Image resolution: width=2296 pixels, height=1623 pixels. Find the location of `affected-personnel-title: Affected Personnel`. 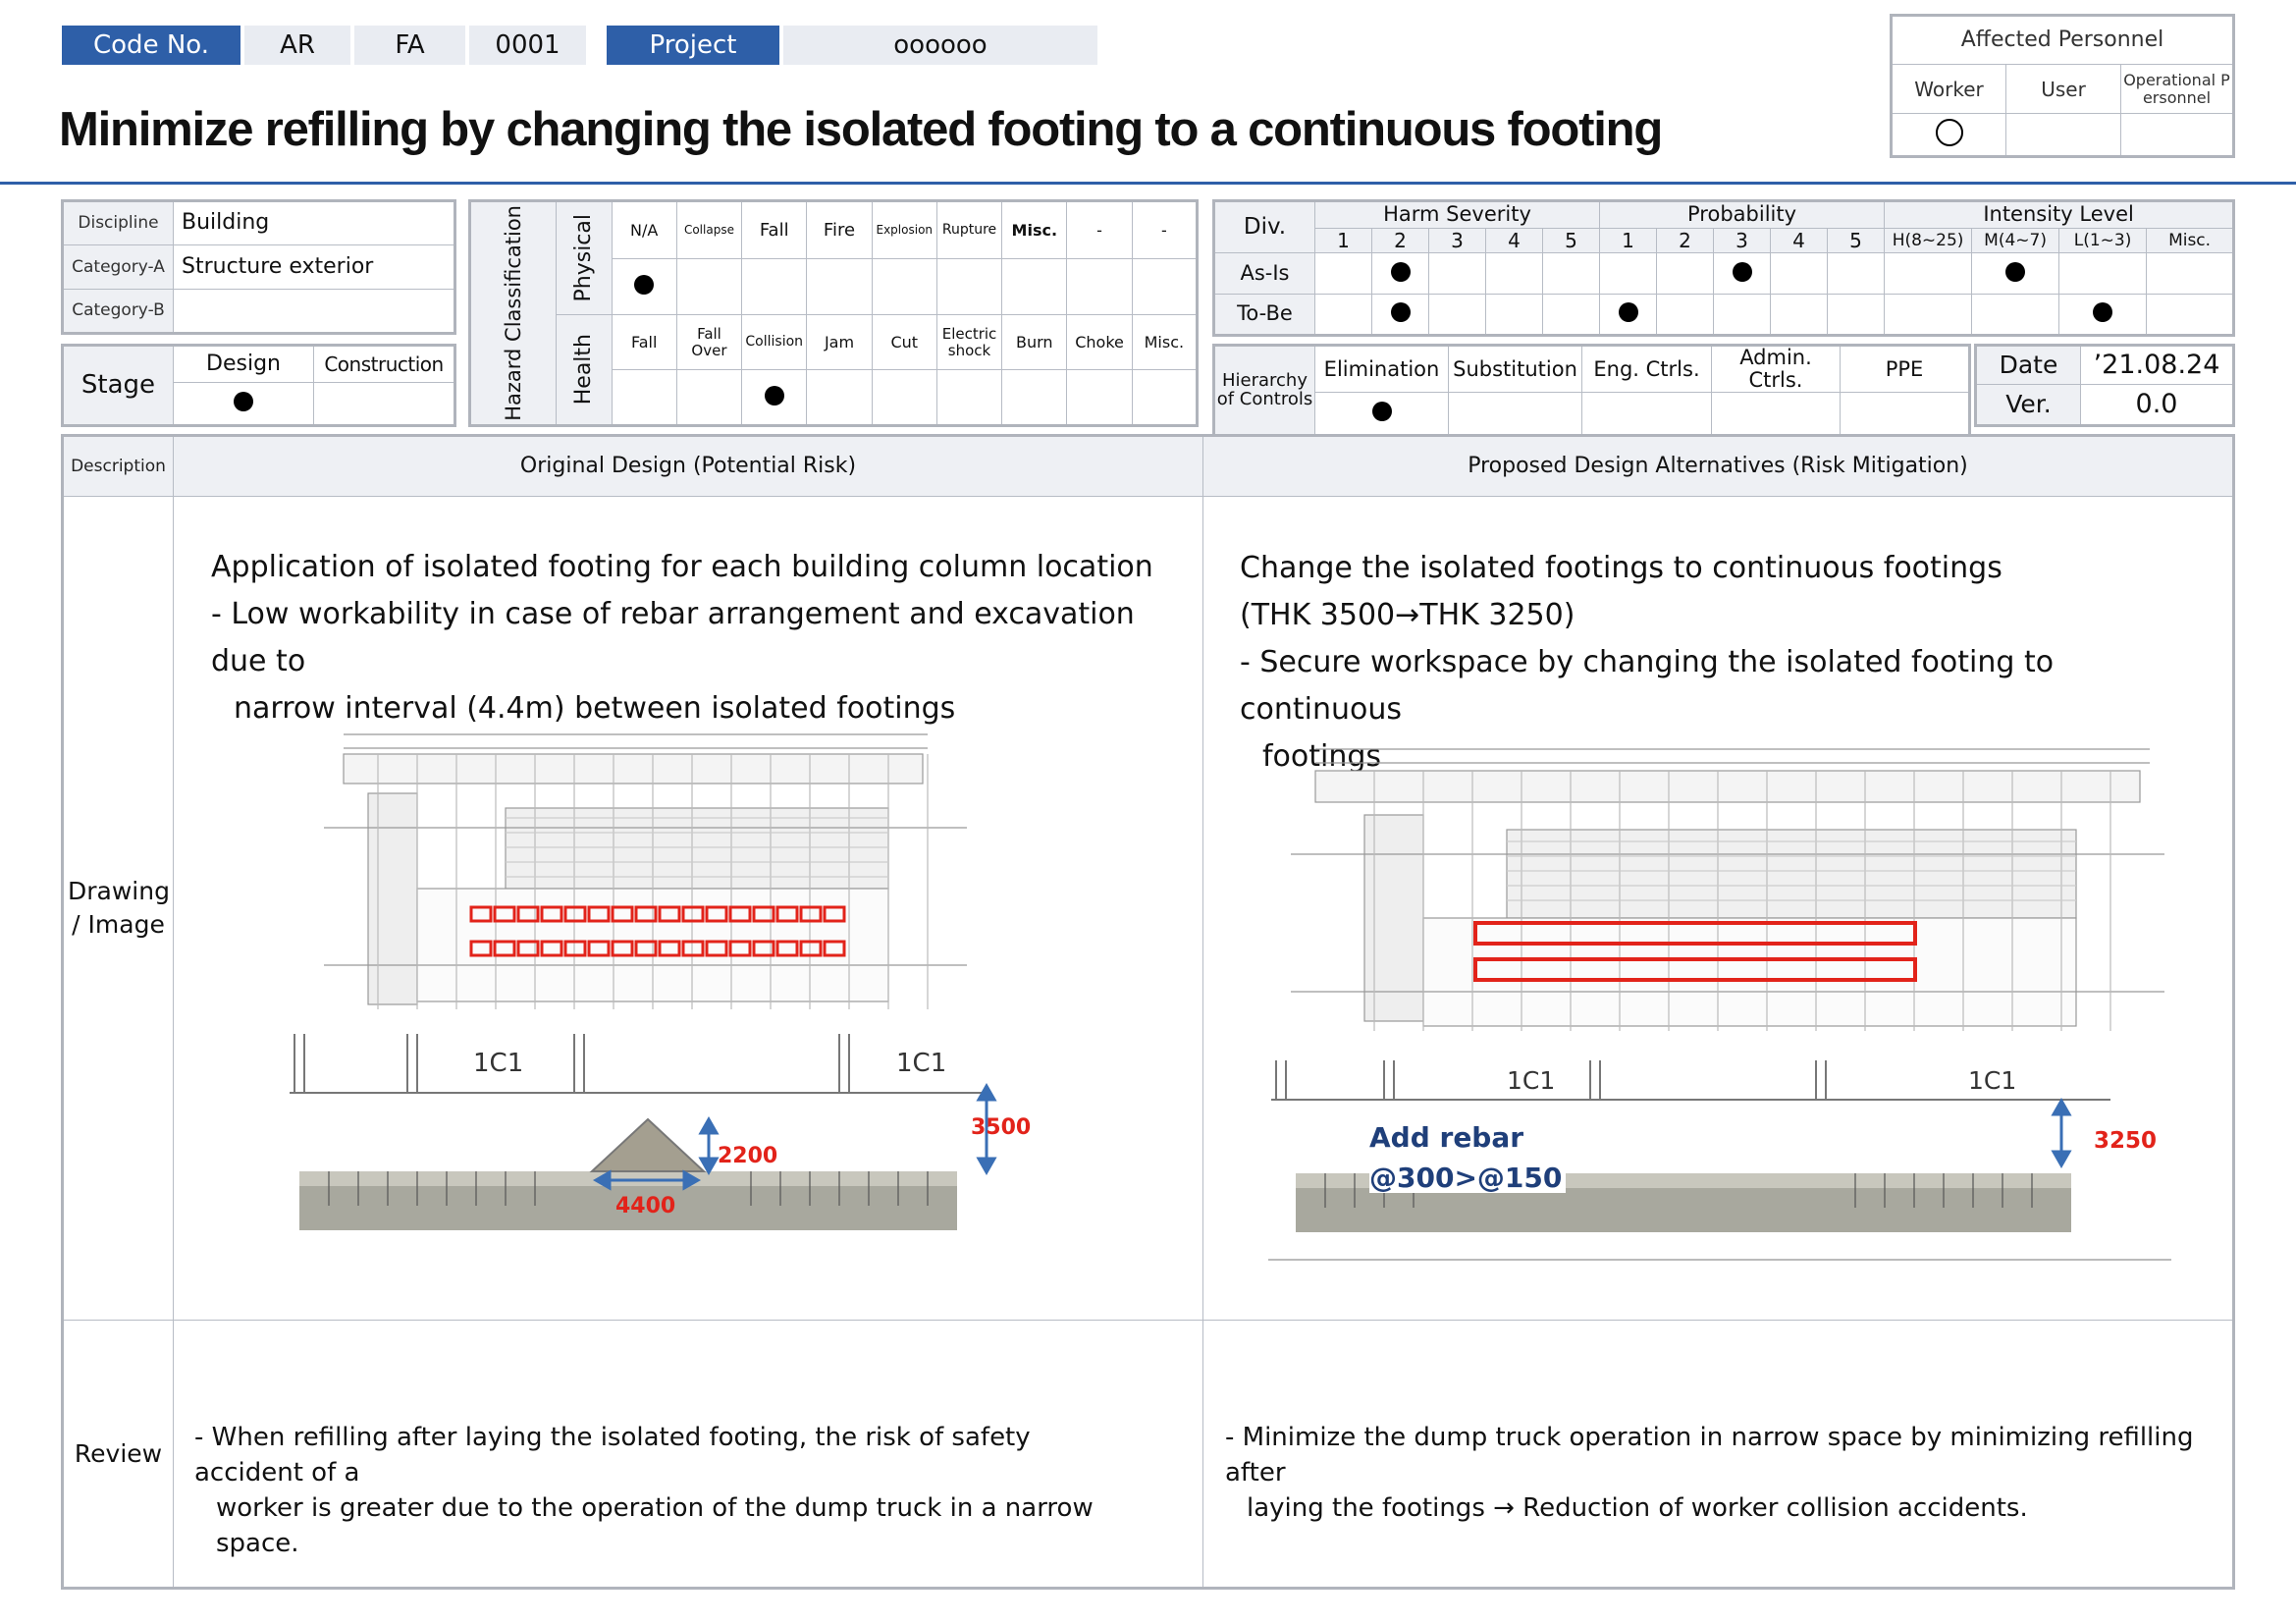

affected-personnel-title: Affected Personnel is located at coordinates (2062, 40).